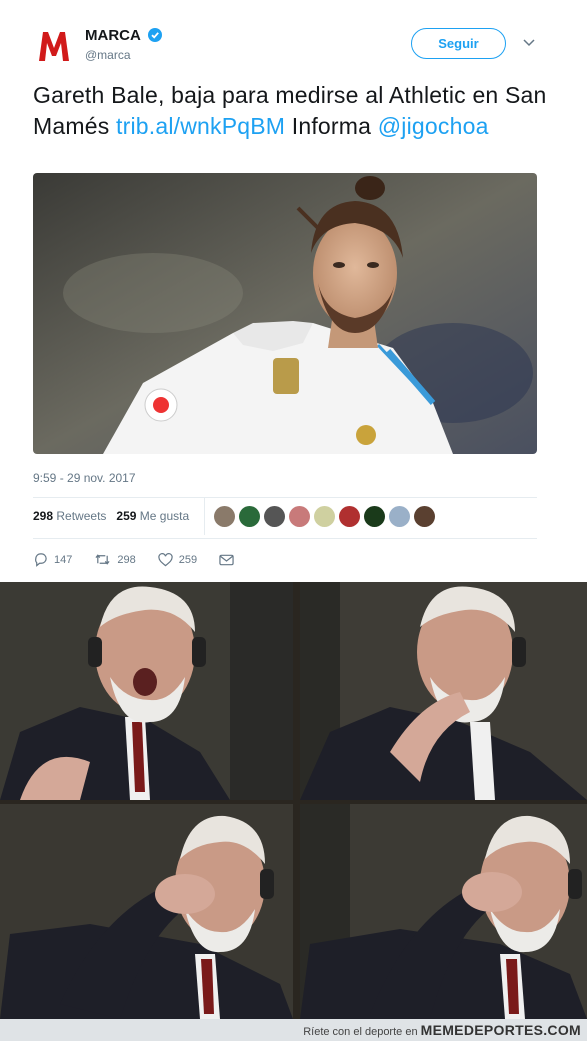 The height and width of the screenshot is (1041, 587). I want to click on tweet-actions: 147 298 259, so click(147, 559).